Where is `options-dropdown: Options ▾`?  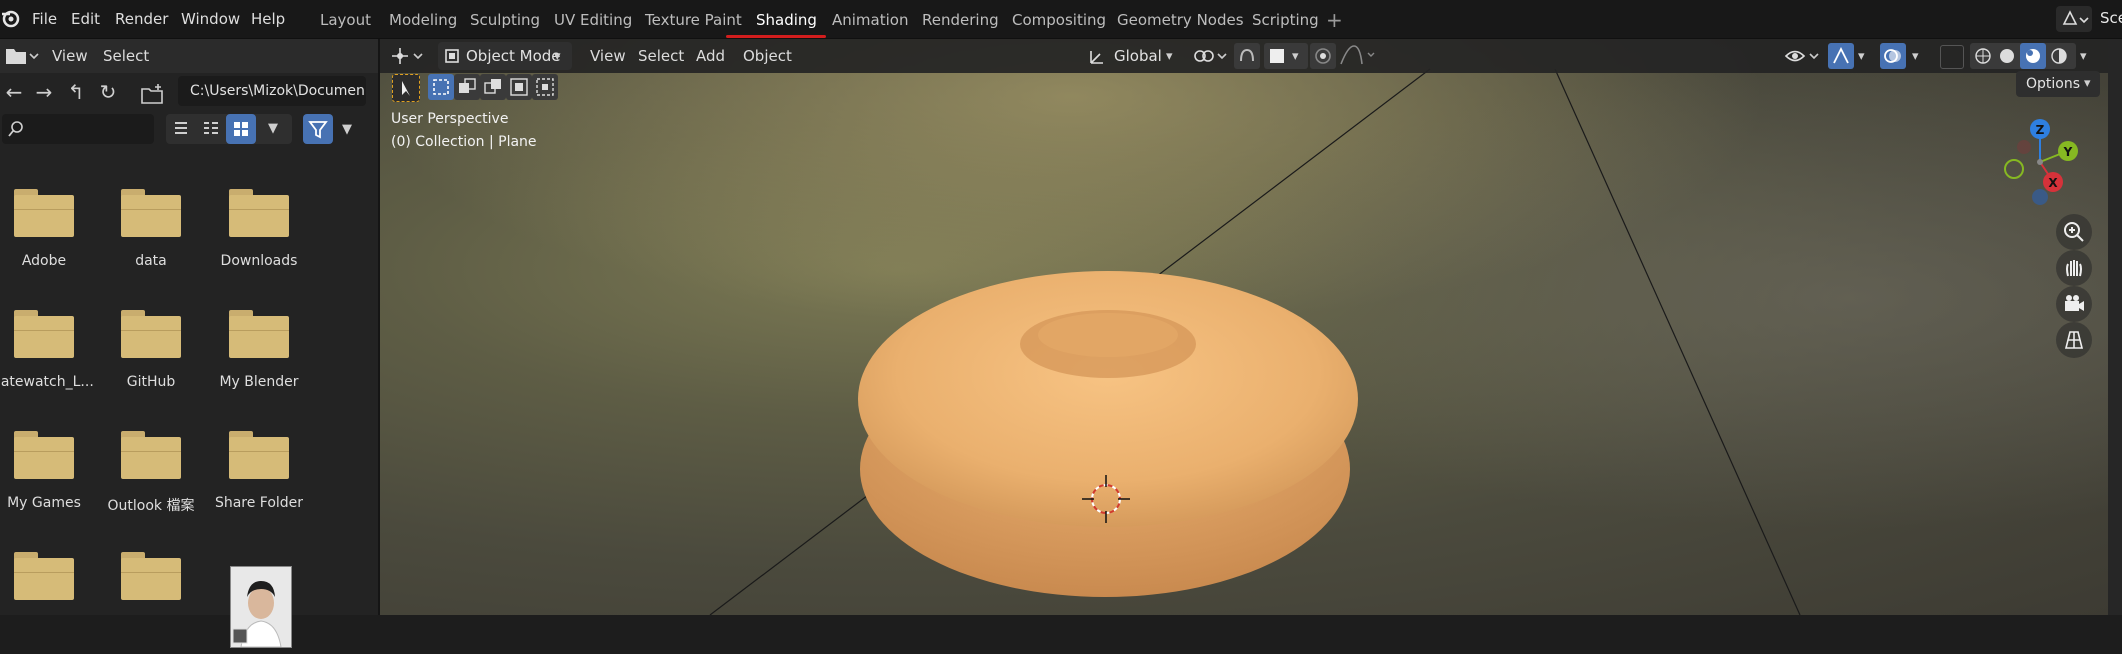
options-dropdown: Options ▾ is located at coordinates (2058, 84).